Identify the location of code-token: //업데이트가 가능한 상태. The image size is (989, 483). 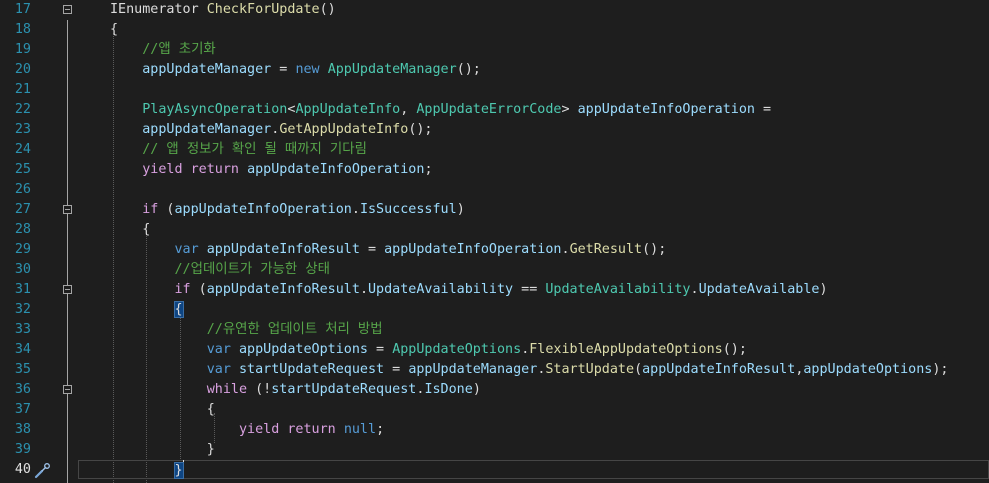
(220, 269).